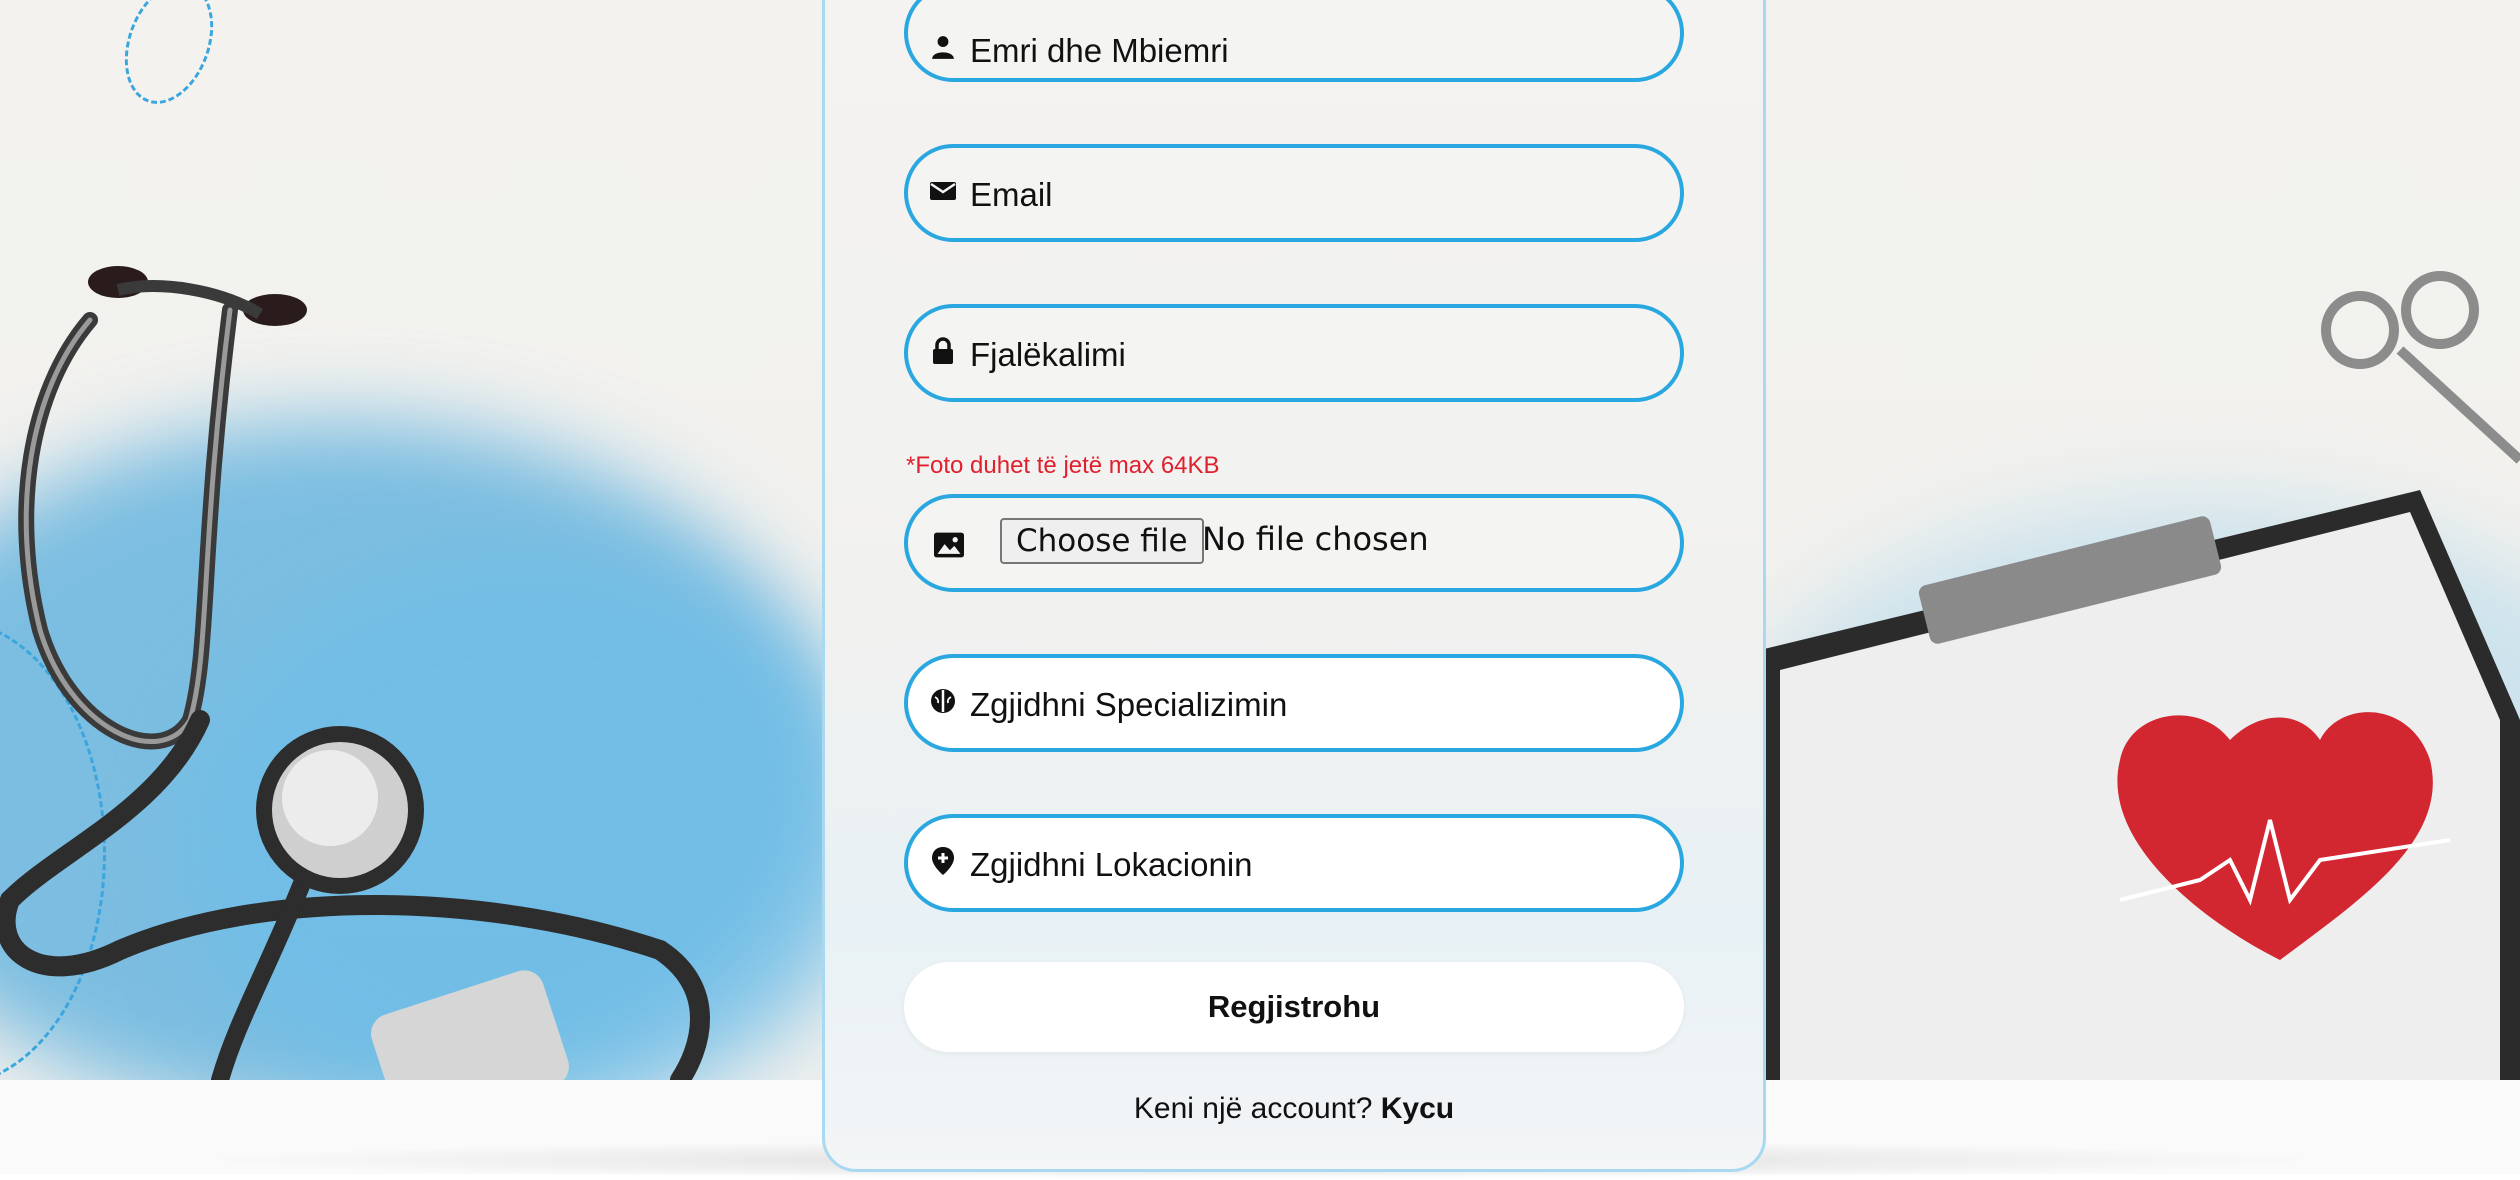  What do you see at coordinates (1011, 194) in the screenshot?
I see `email-placeholder: Email` at bounding box center [1011, 194].